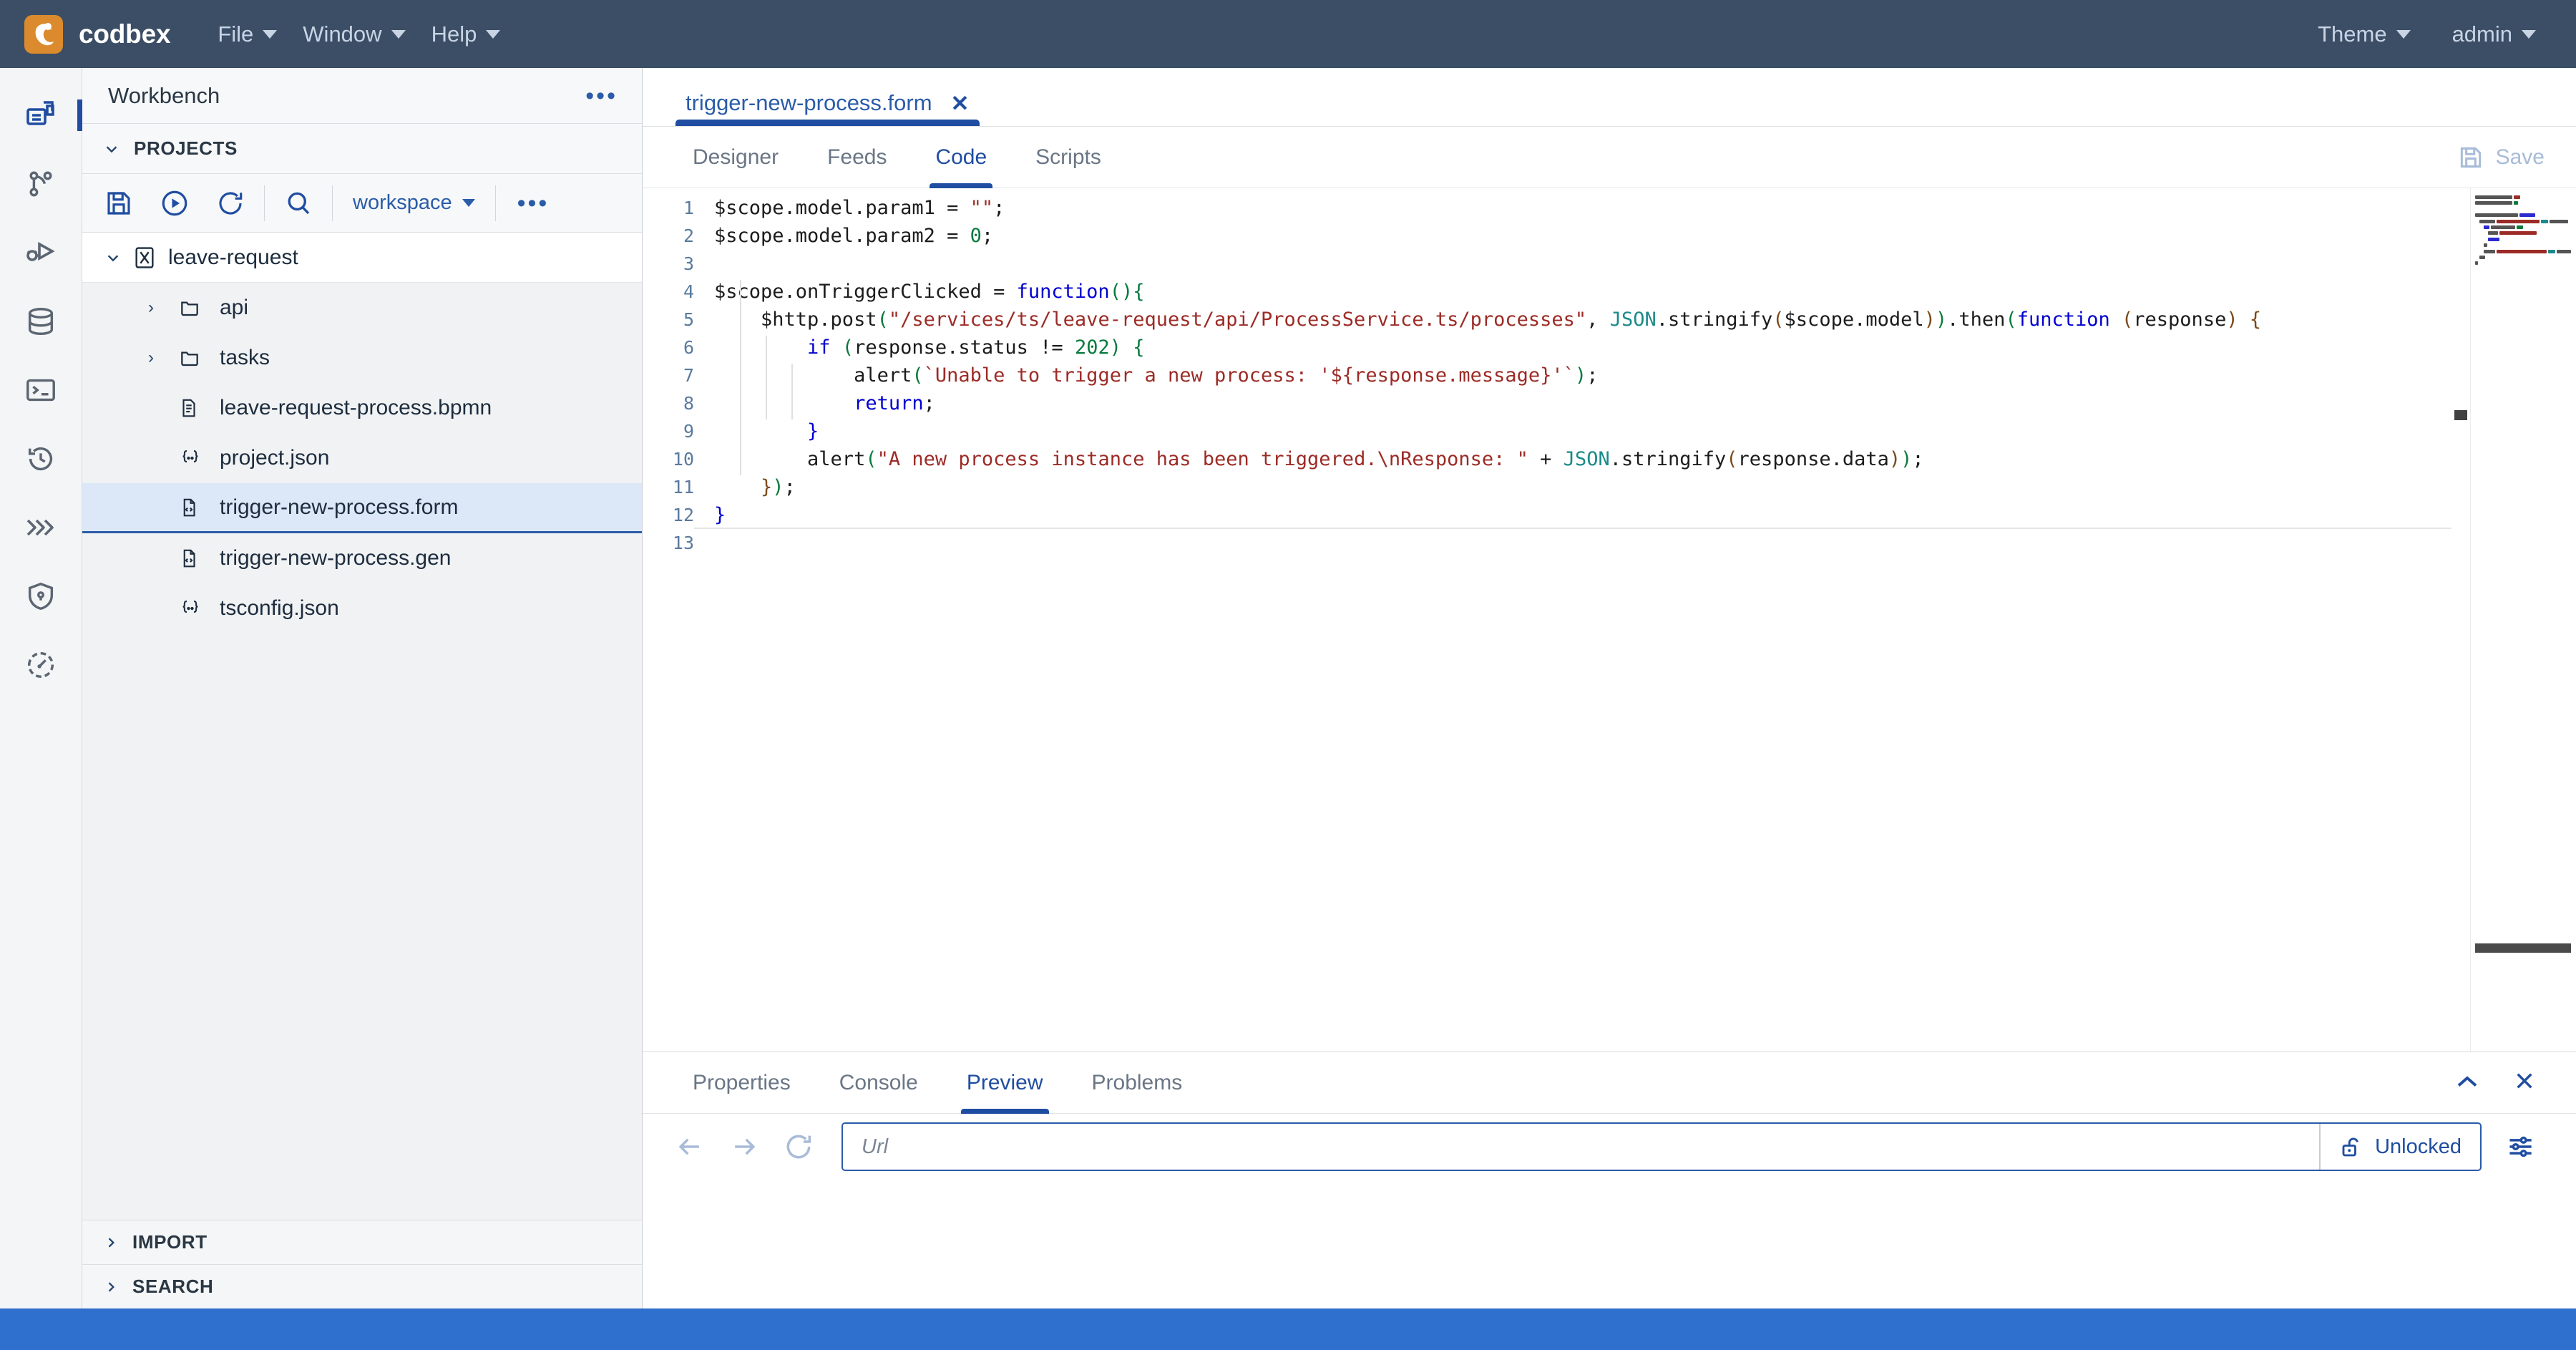  What do you see at coordinates (362, 358) in the screenshot?
I see `tree-item-tasks: › tasks` at bounding box center [362, 358].